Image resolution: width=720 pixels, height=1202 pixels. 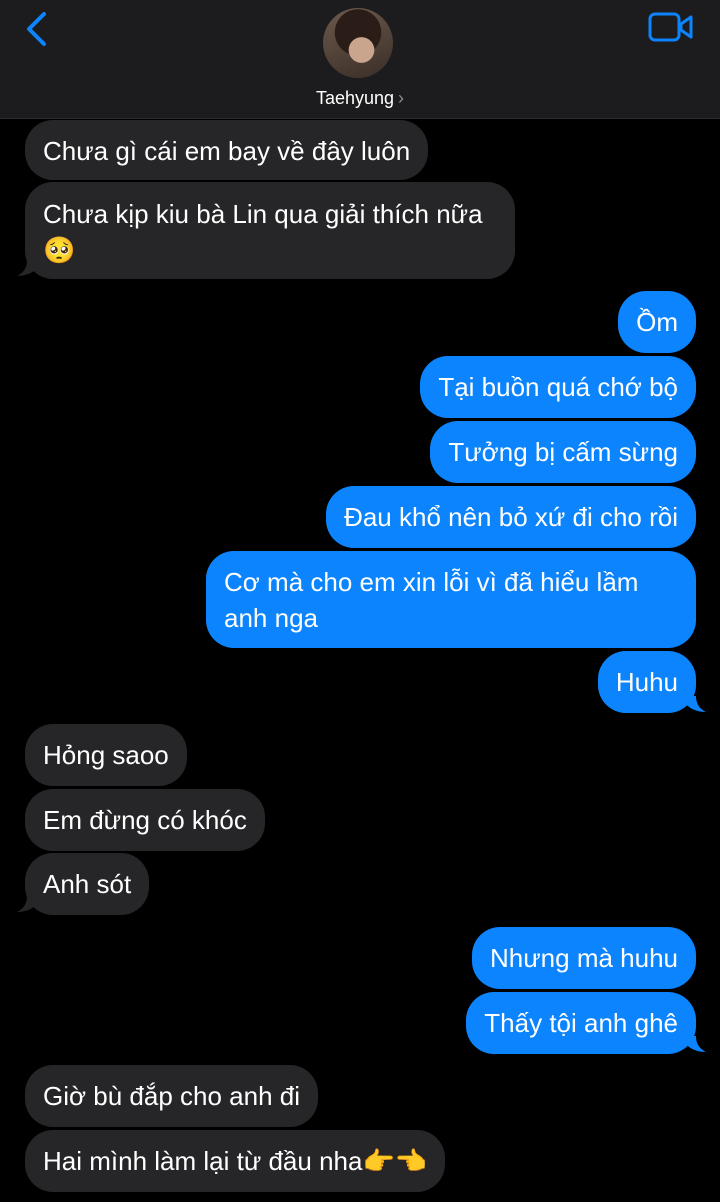 I want to click on contact-name-button: Taehyung ›, so click(x=360, y=98).